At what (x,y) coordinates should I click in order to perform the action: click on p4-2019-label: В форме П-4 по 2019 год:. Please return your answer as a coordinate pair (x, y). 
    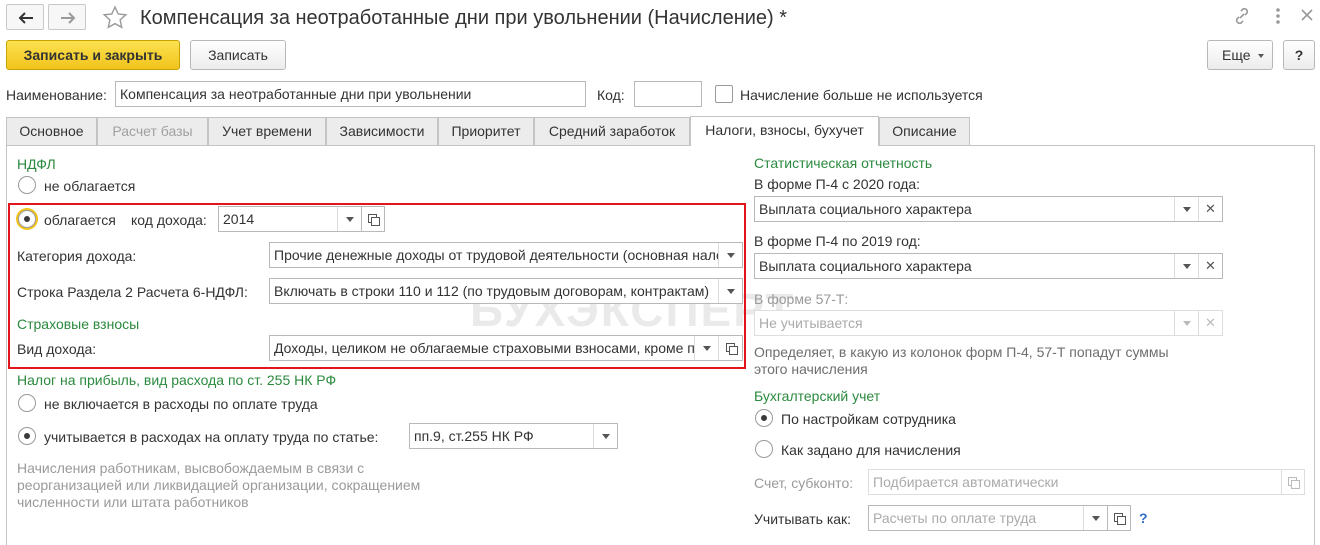
    Looking at the image, I should click on (837, 241).